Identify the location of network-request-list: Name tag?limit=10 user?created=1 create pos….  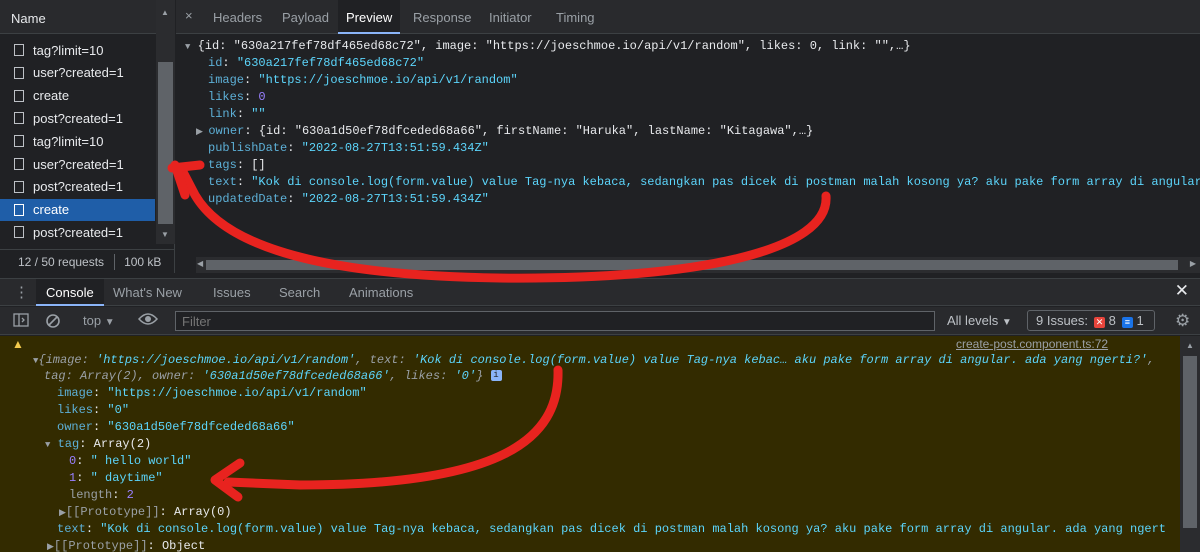
(87, 136).